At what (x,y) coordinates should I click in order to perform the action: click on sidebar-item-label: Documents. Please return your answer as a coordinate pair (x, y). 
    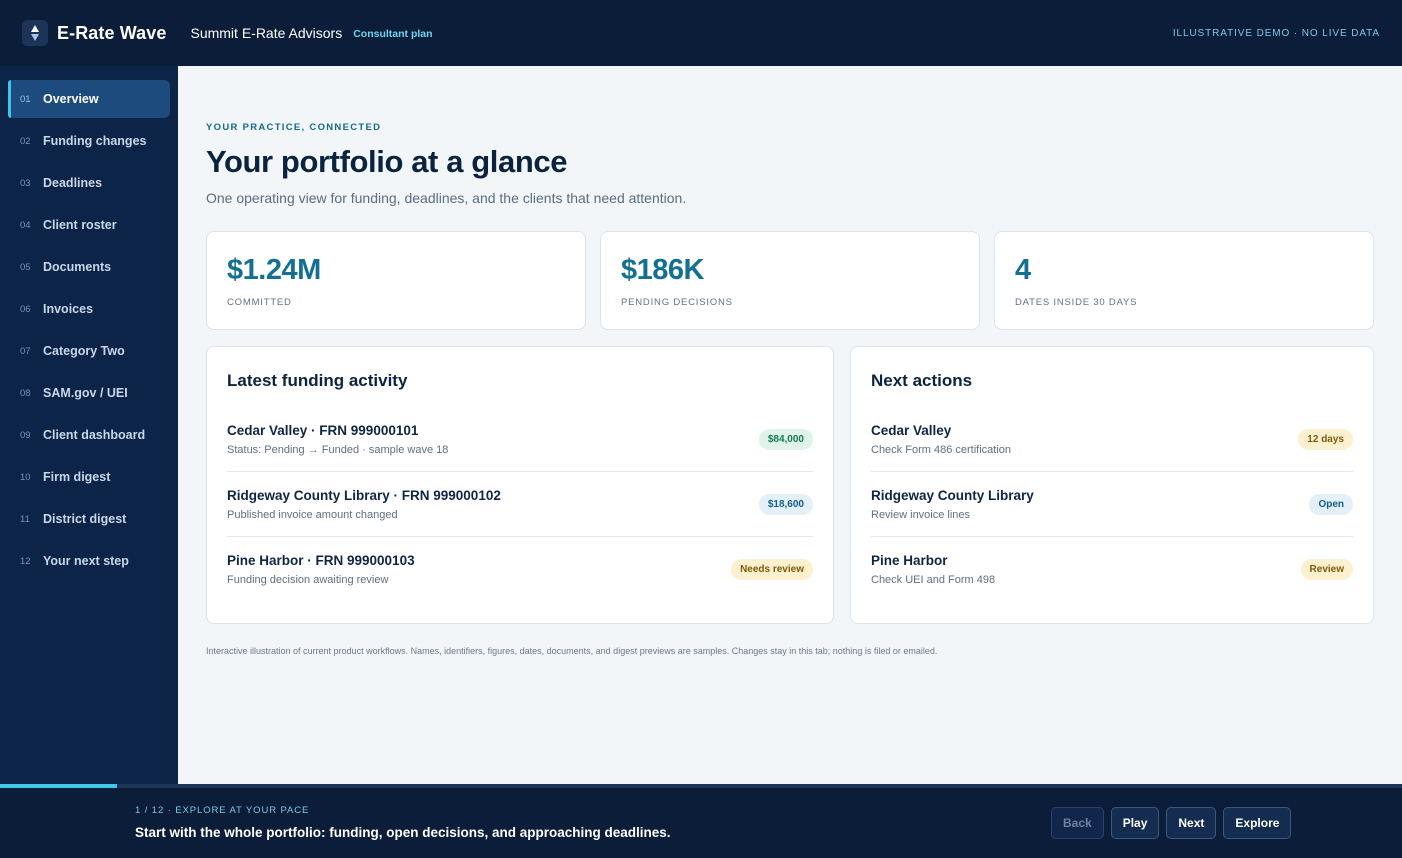
    Looking at the image, I should click on (77, 267).